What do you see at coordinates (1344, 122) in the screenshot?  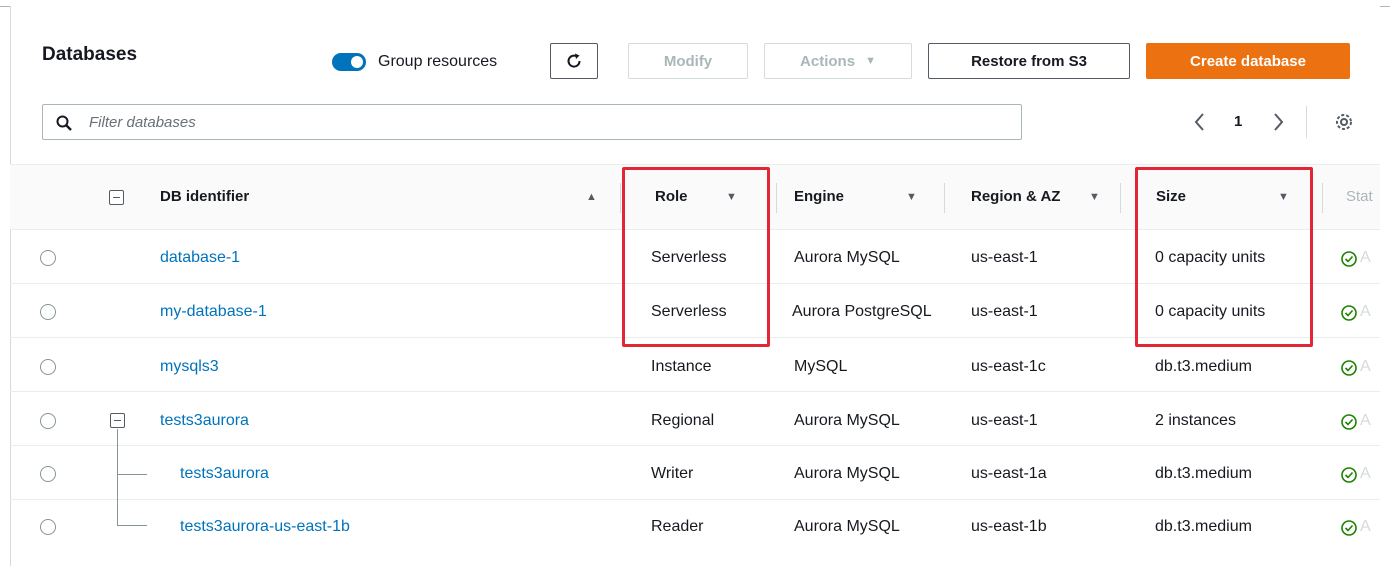 I see `gear-icon` at bounding box center [1344, 122].